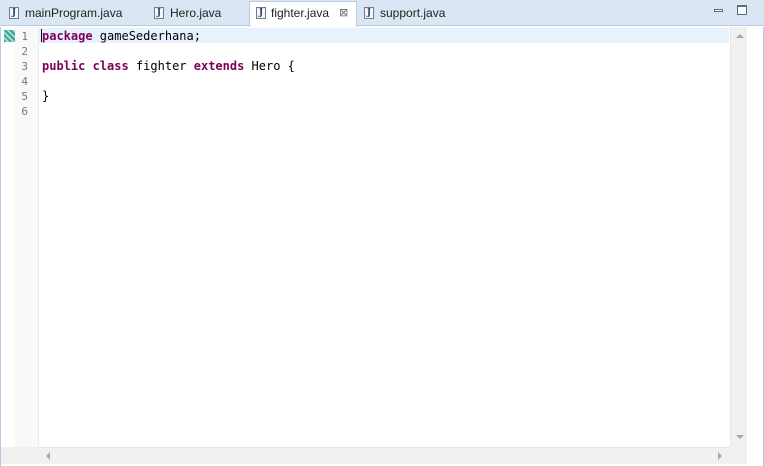 The width and height of the screenshot is (764, 466). I want to click on close-icon: ⊠, so click(343, 13).